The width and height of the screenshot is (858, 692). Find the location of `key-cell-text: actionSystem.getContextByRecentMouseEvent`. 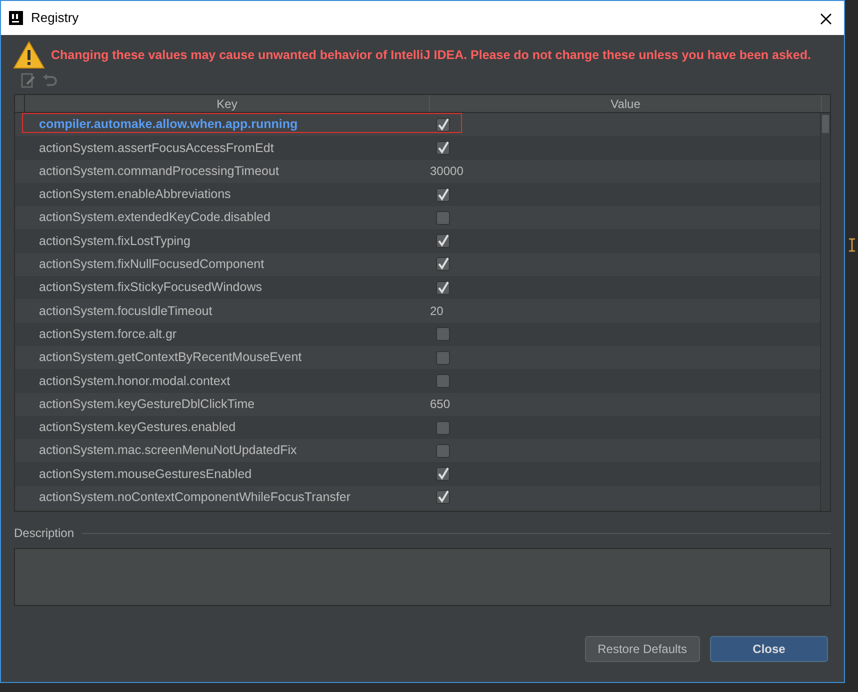

key-cell-text: actionSystem.getContextByRecentMouseEvent is located at coordinates (170, 357).